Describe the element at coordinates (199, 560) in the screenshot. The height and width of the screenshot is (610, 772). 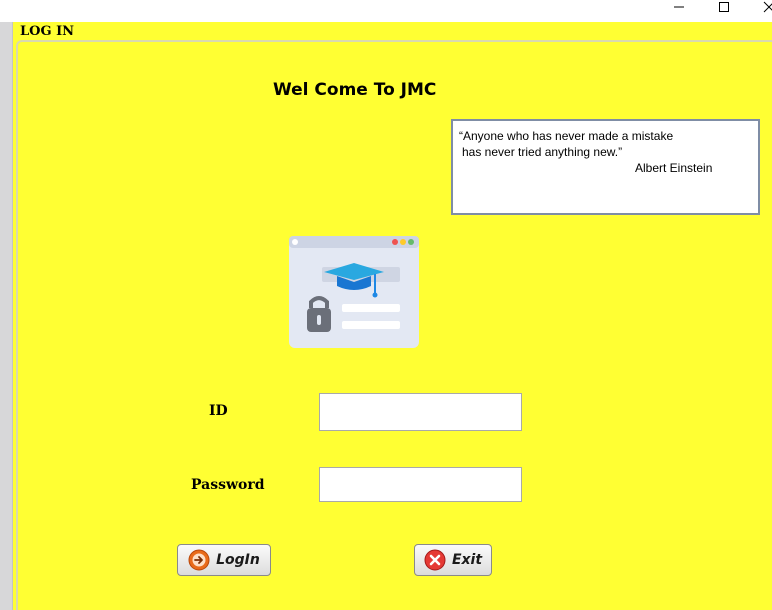
I see `arrow-right-circle-icon` at that location.